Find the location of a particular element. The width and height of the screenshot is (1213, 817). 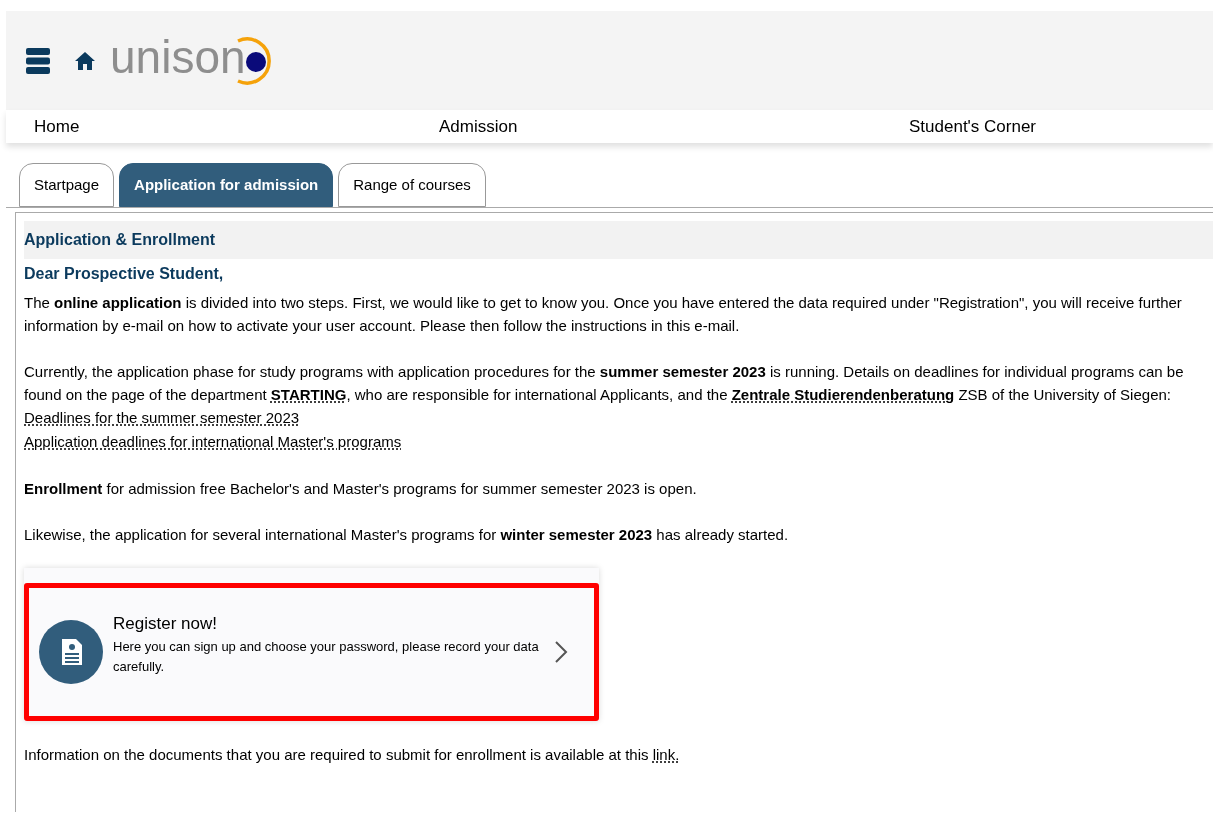

text-link: STARTING is located at coordinates (308, 394).